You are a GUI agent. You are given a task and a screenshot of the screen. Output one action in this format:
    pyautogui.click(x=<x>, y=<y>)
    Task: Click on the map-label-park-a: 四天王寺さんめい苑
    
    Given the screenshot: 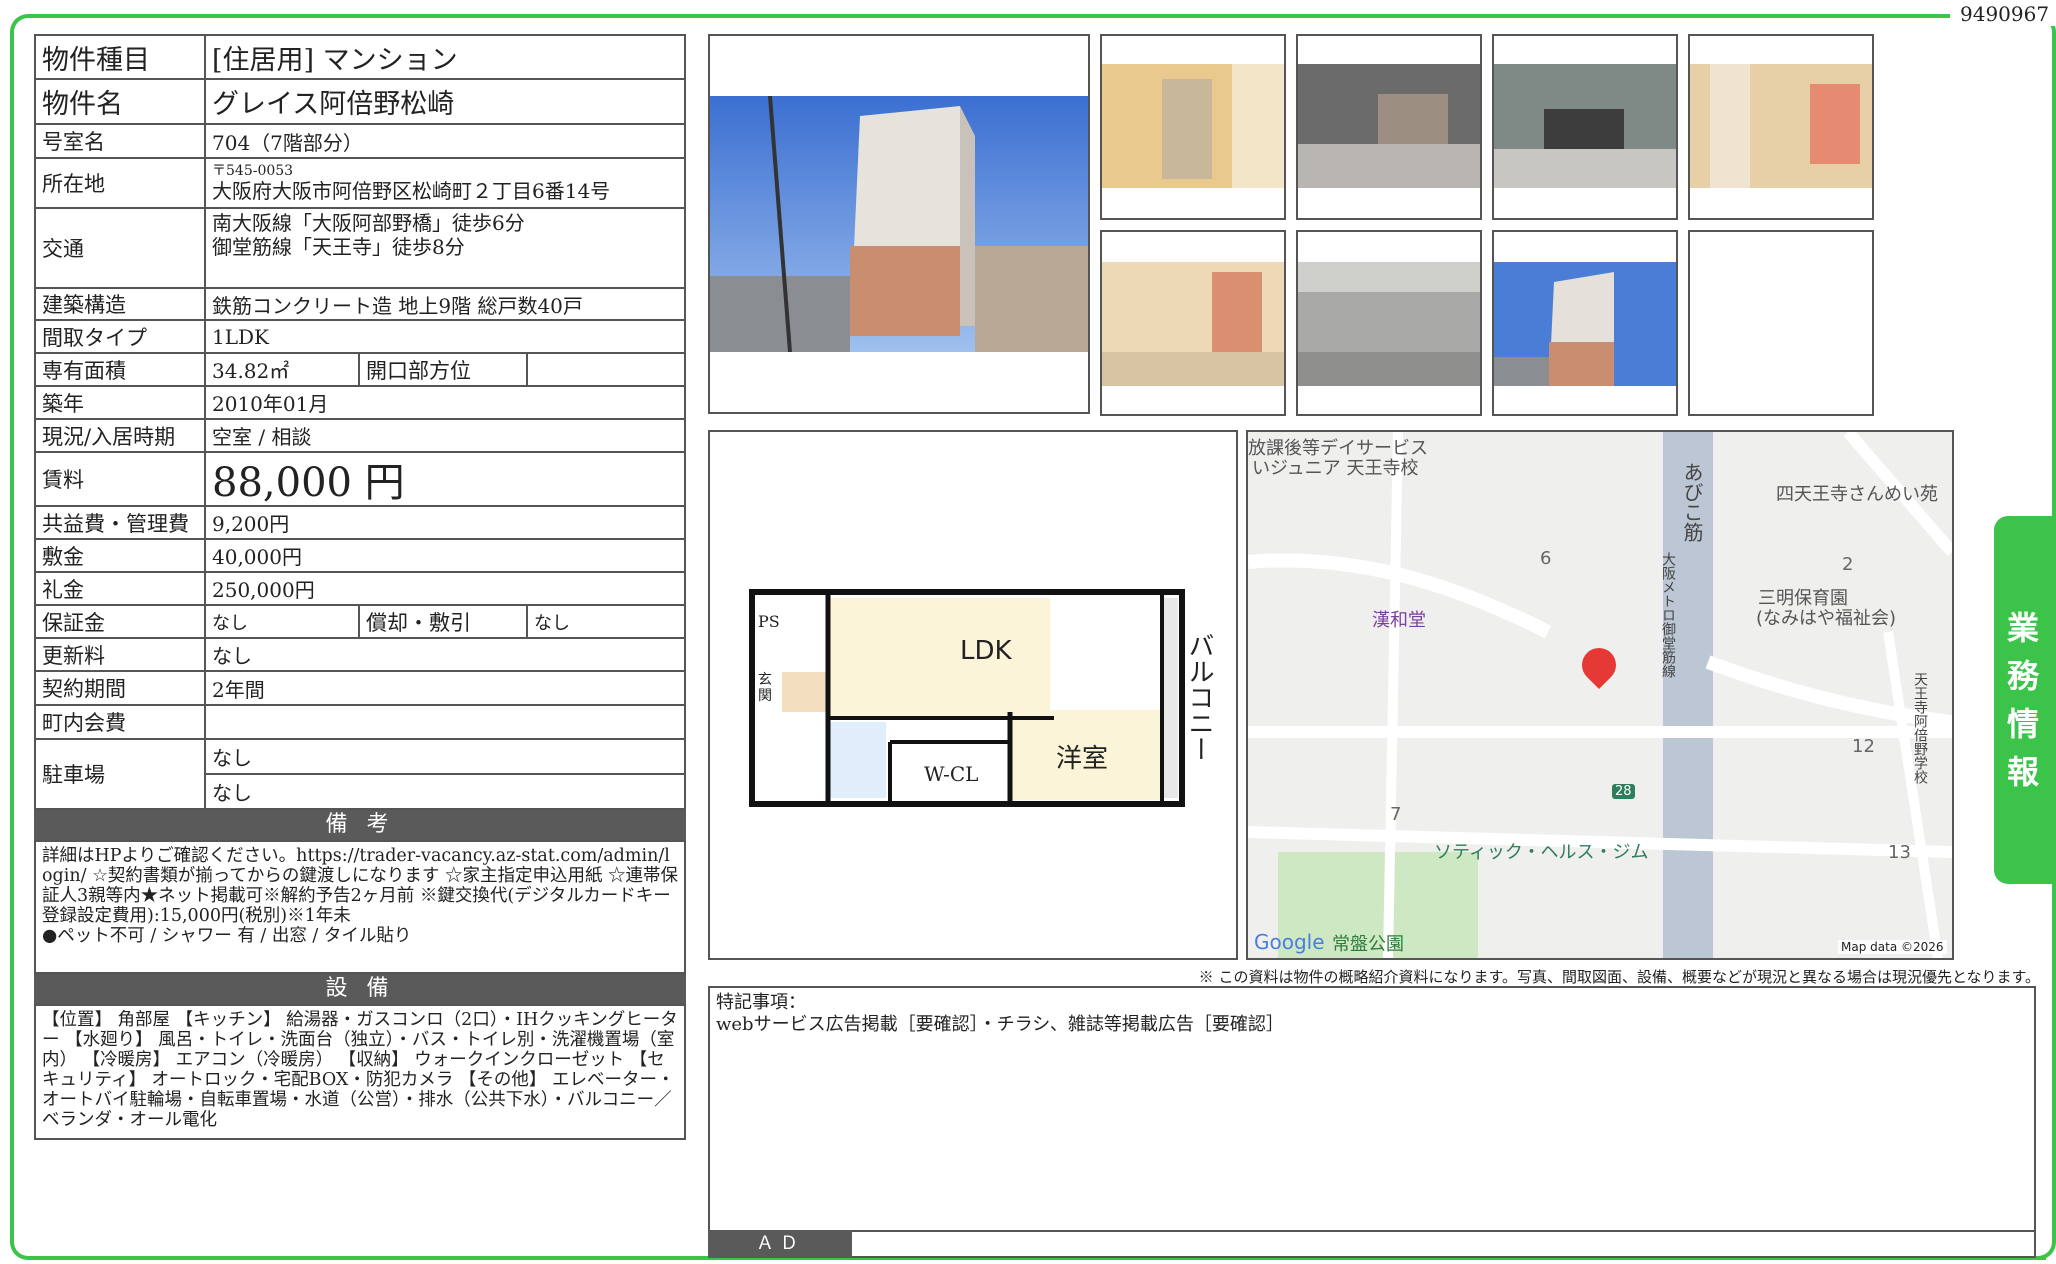 What is the action you would take?
    pyautogui.click(x=1857, y=494)
    